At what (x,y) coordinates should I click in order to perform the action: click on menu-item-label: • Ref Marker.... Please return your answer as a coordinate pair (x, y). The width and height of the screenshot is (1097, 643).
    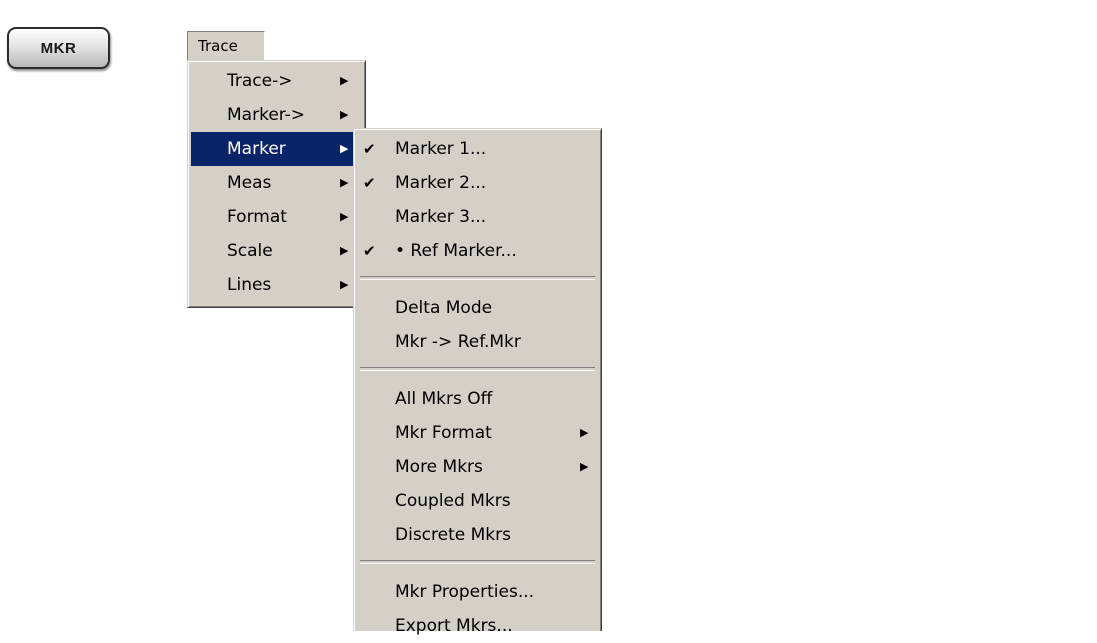
    Looking at the image, I should click on (456, 251).